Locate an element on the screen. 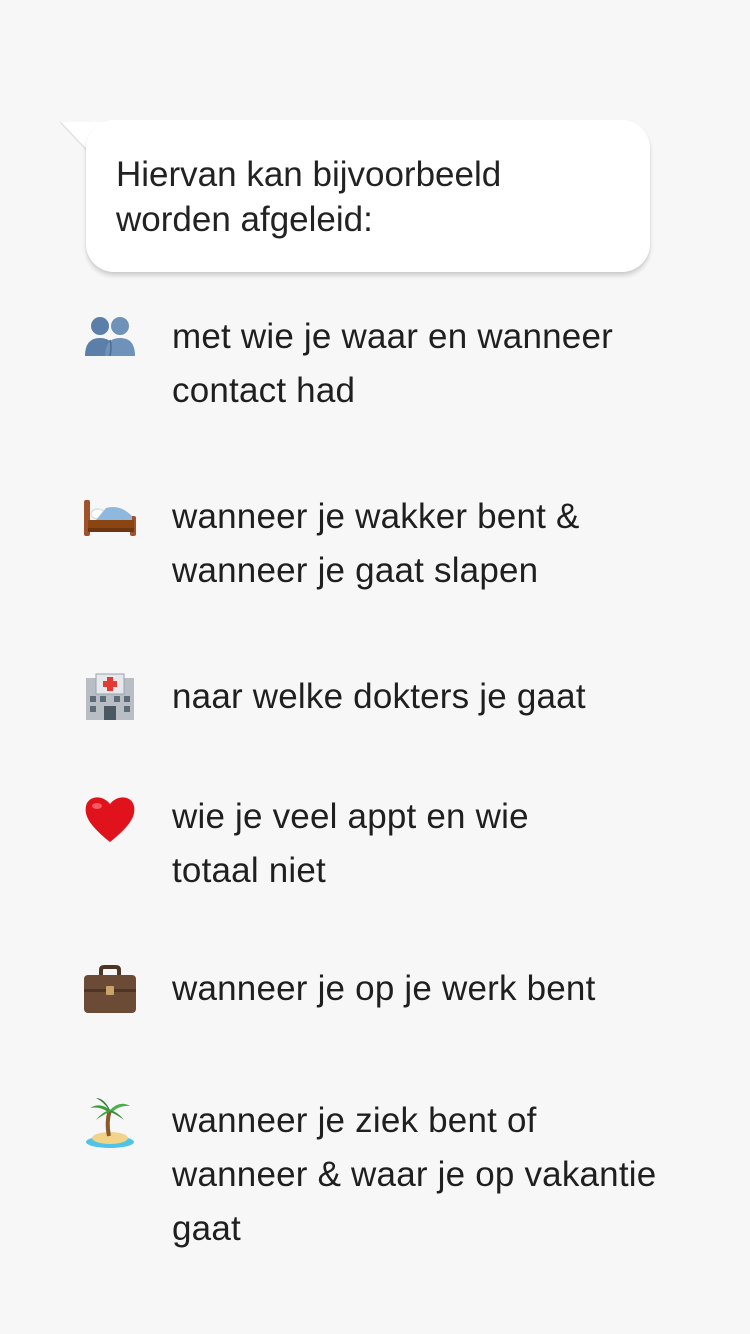  two-people-icon is located at coordinates (110, 338).